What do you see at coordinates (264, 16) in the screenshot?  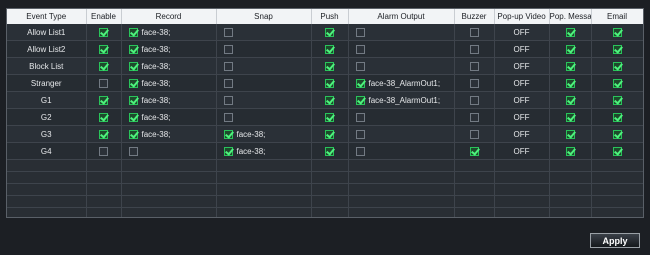 I see `header-snap: Snap` at bounding box center [264, 16].